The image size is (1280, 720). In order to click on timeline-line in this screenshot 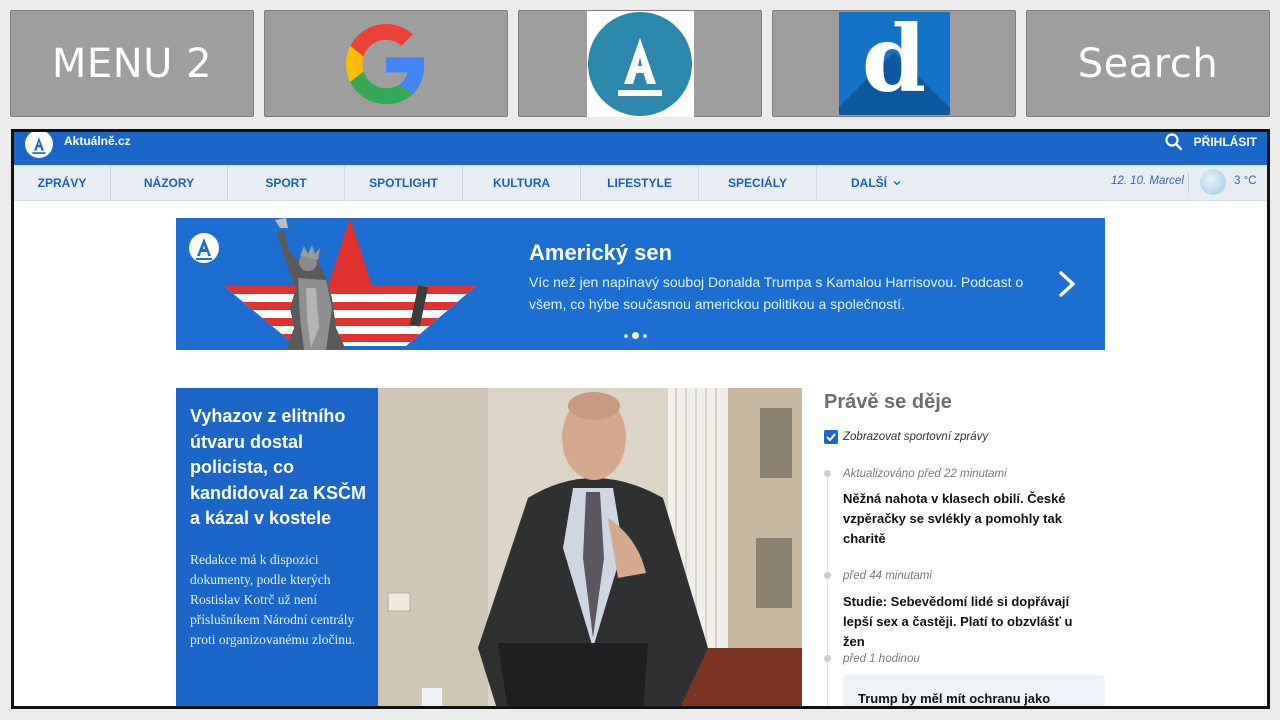, I will do `click(827, 591)`.